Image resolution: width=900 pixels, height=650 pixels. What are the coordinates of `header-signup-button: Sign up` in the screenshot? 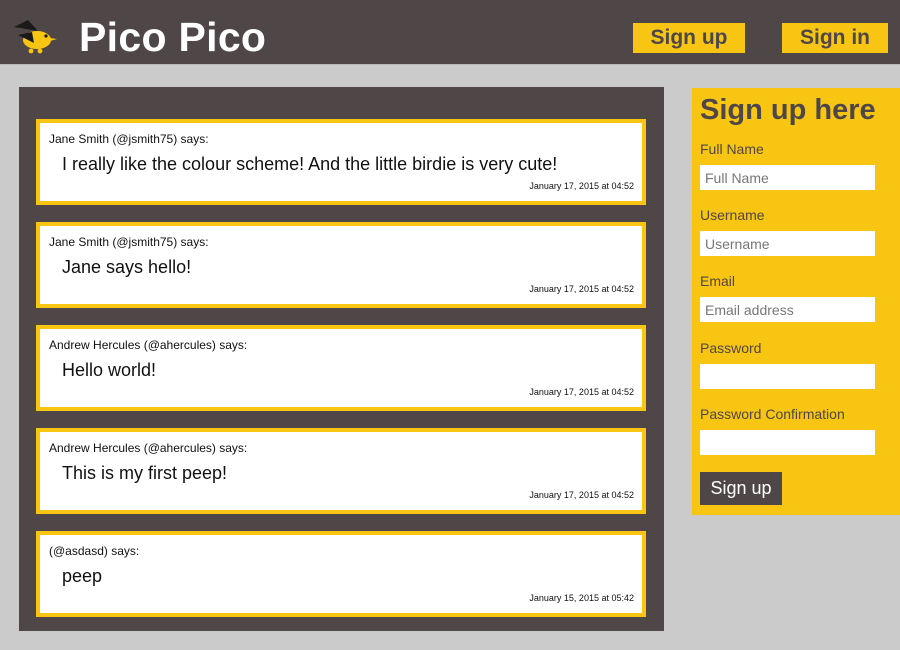 It's located at (689, 38).